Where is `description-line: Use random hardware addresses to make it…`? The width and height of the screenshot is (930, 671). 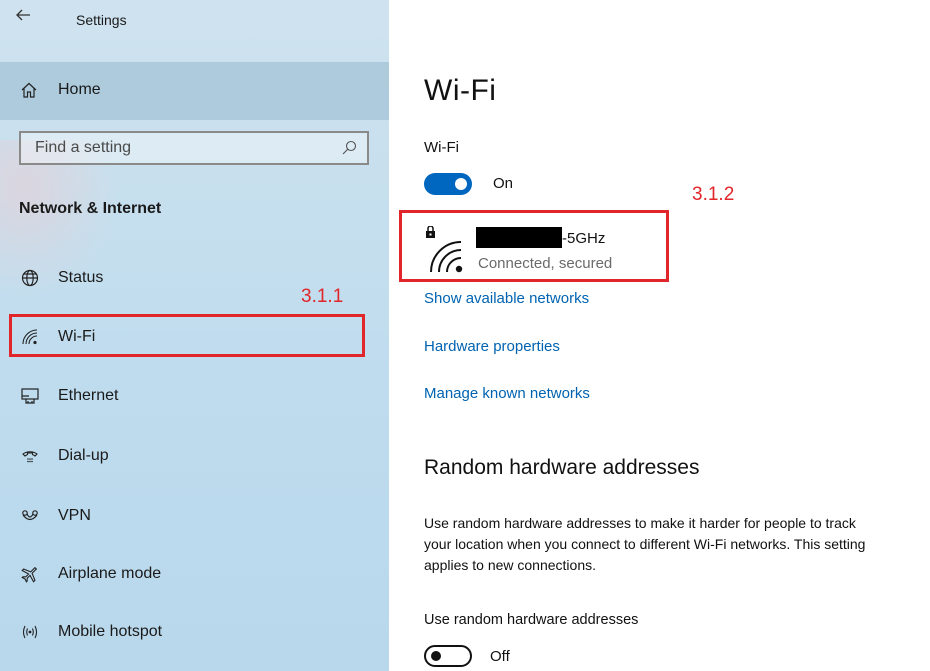 description-line: Use random hardware addresses to make it… is located at coordinates (640, 523).